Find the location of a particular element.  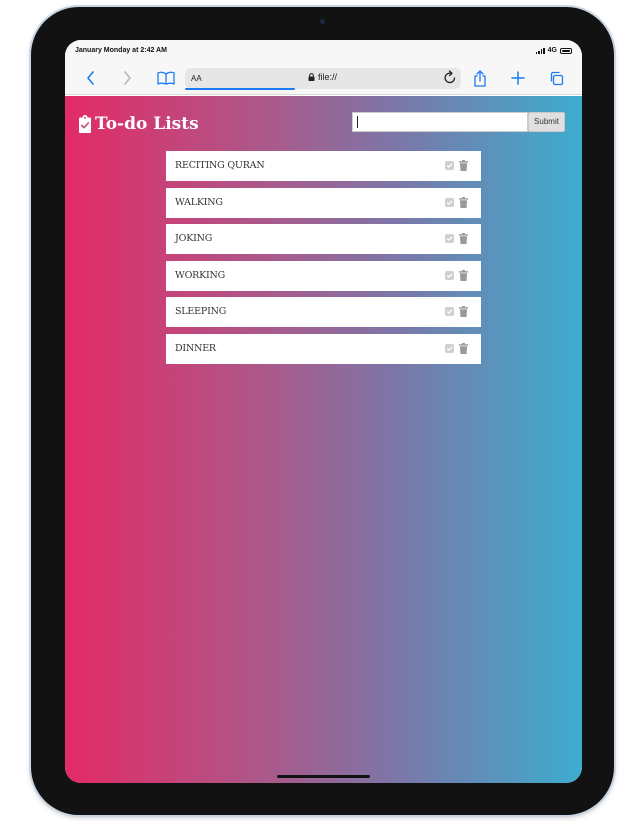

todo-text: WORKING is located at coordinates (200, 275).